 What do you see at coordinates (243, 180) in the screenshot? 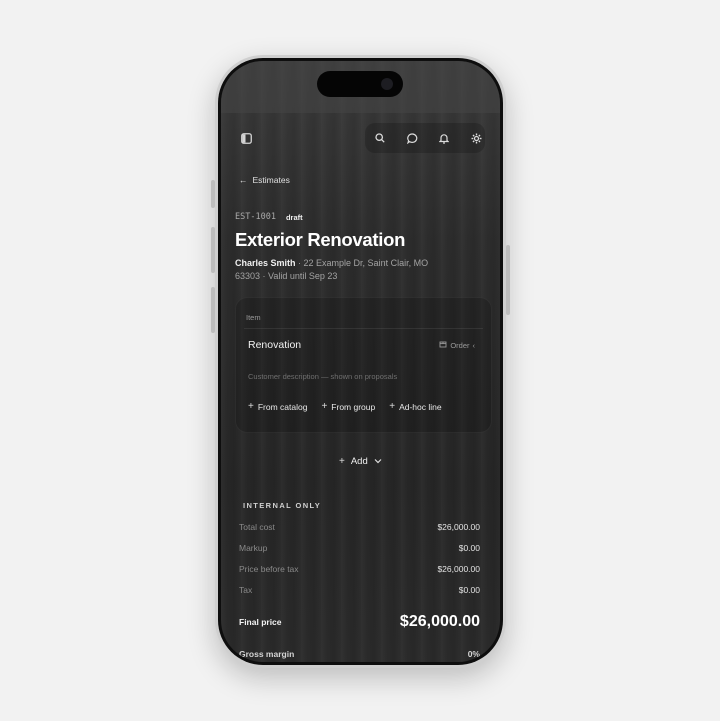
I see `arrow-left-icon: ←` at bounding box center [243, 180].